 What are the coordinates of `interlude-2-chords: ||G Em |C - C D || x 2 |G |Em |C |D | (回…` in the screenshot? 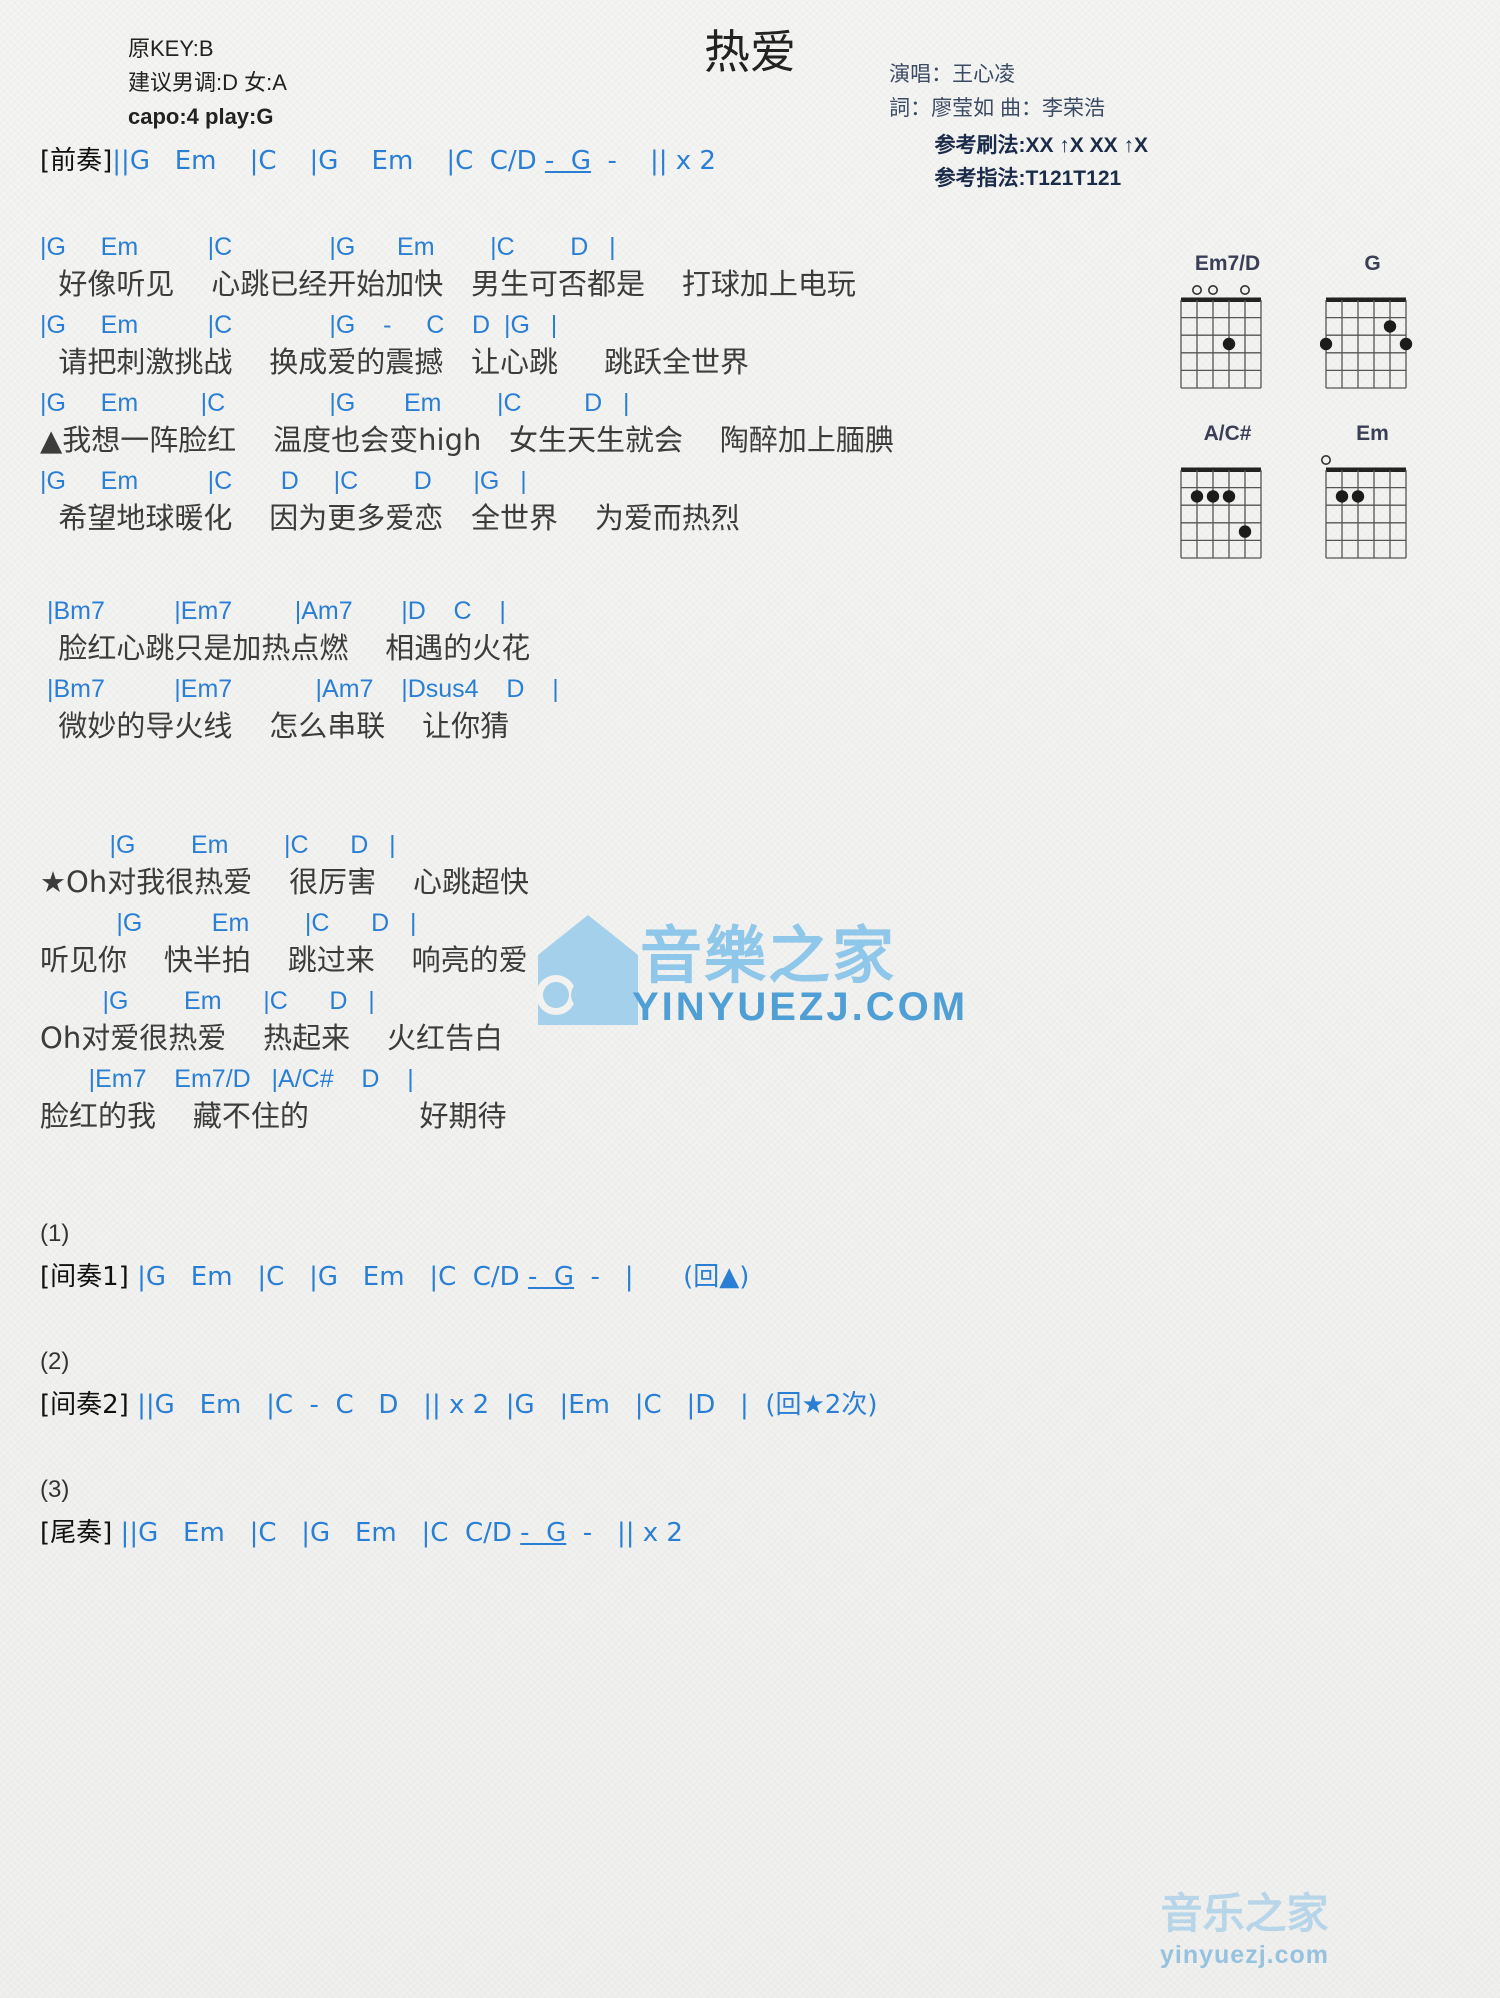 It's located at (503, 1405).